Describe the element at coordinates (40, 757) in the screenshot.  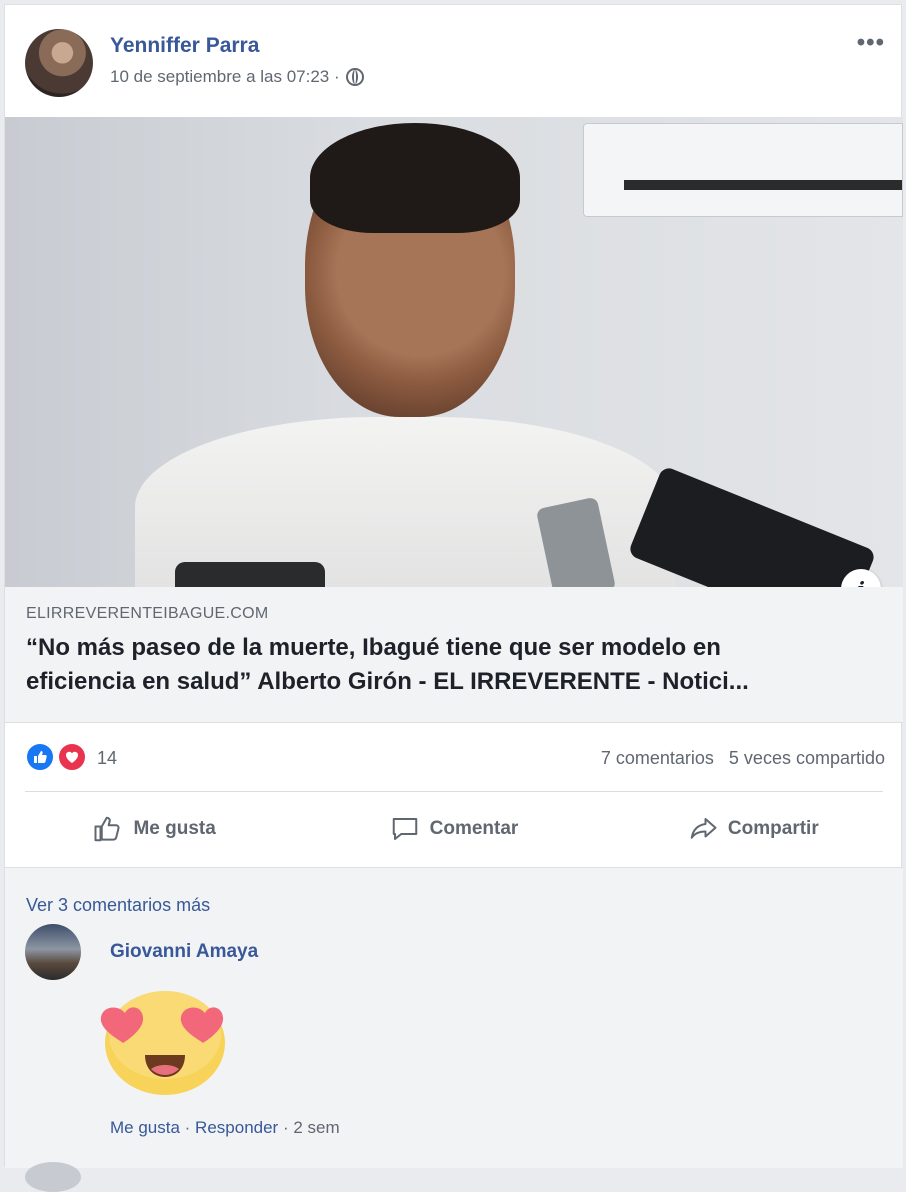
I see `like-reaction-icon` at that location.